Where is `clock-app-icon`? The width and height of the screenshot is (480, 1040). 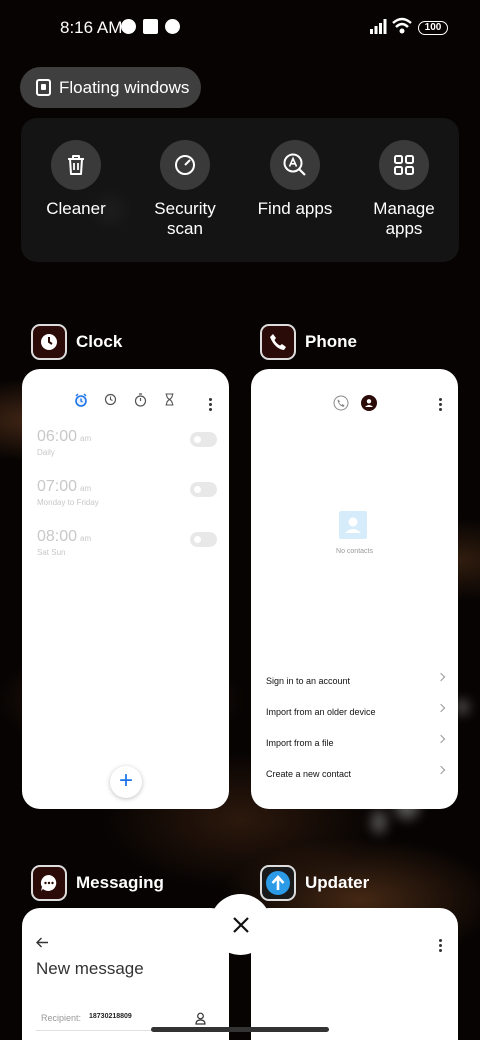
clock-app-icon is located at coordinates (49, 342).